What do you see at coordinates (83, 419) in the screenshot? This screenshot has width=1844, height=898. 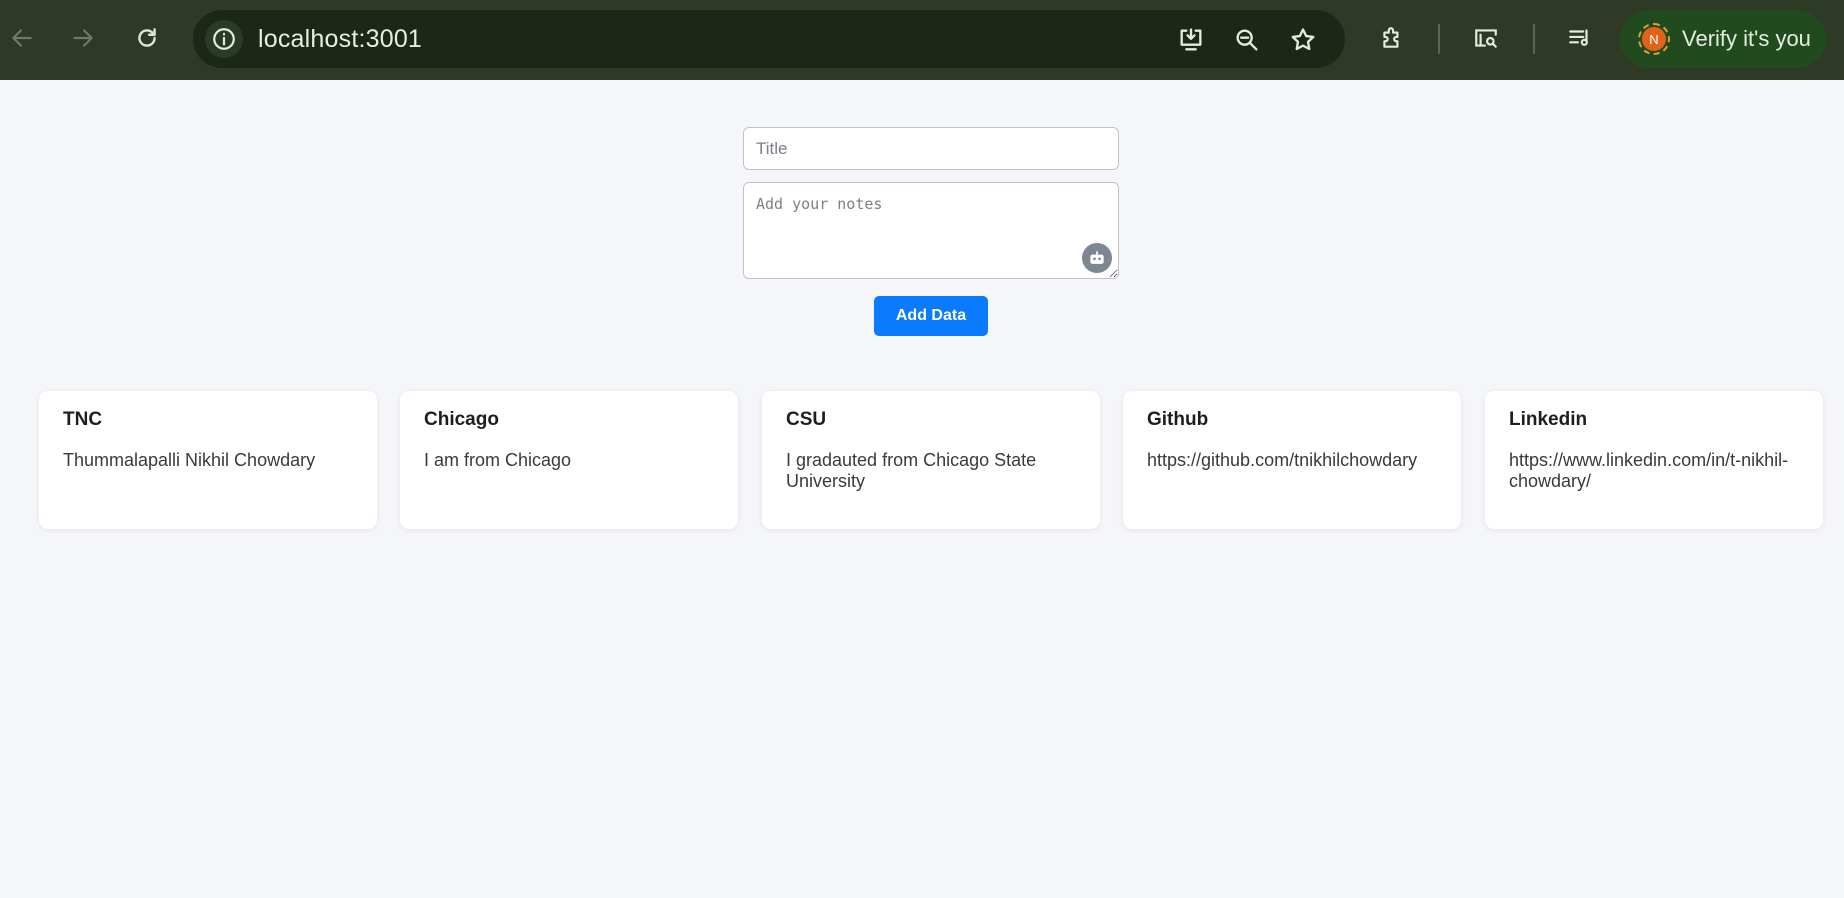 I see `card-title: TNC` at bounding box center [83, 419].